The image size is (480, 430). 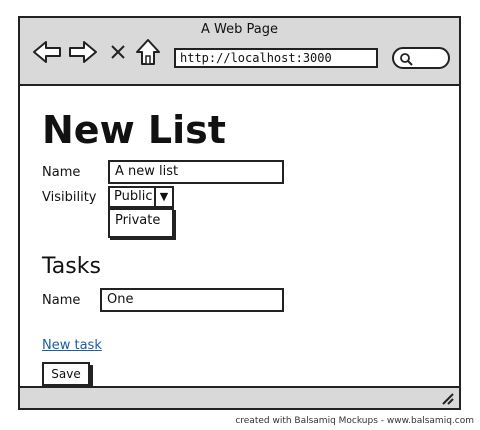 I want to click on forward-arrow-icon, so click(x=83, y=52).